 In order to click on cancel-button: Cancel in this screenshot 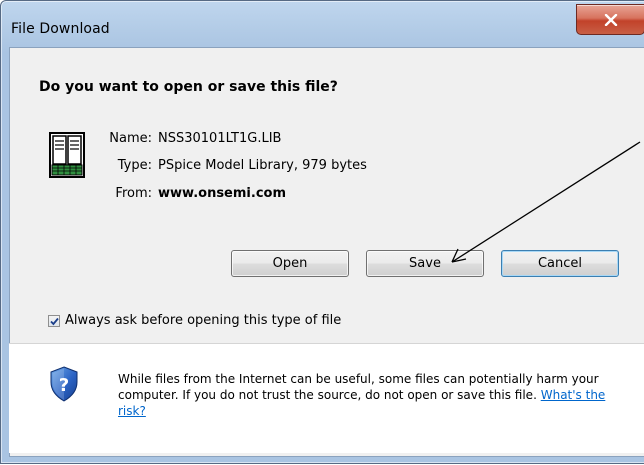, I will do `click(560, 263)`.